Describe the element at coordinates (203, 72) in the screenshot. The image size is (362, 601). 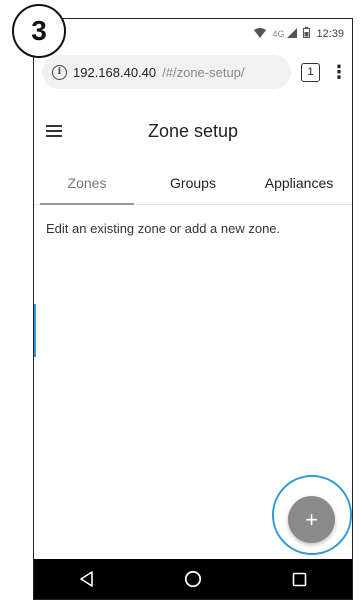
I see `url-path: /#/zone-setup/` at that location.